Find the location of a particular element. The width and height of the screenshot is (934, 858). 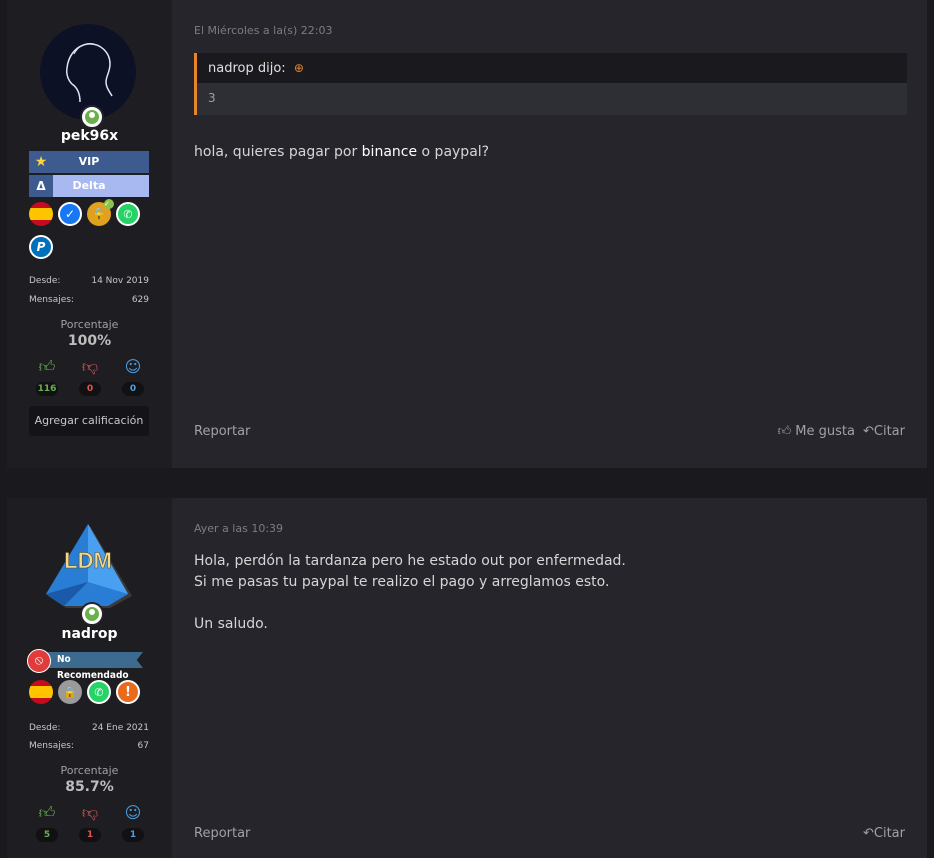

negative-vote: 👎︎ 0 is located at coordinates (90, 377).